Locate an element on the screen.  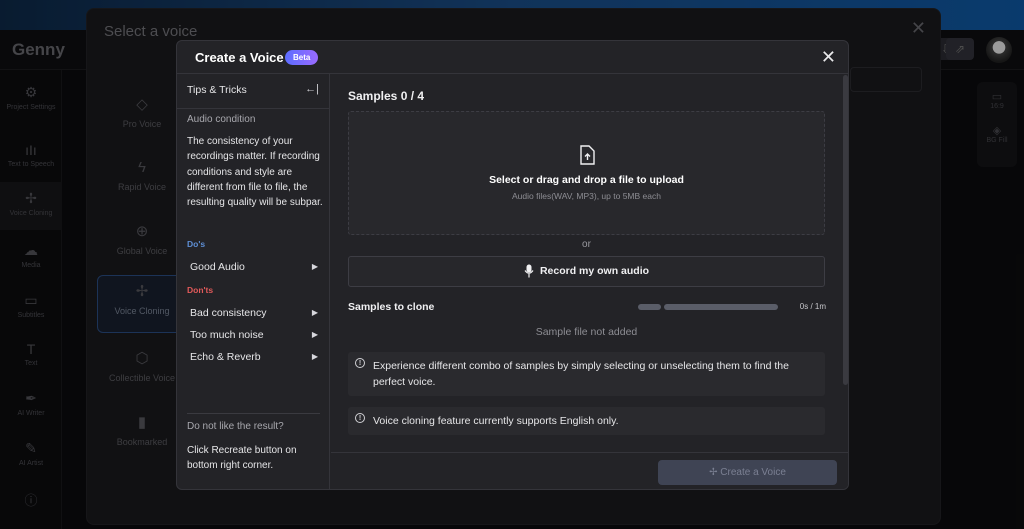
tip-bad-consistency: Bad consistency ▶ is located at coordinates (253, 313).